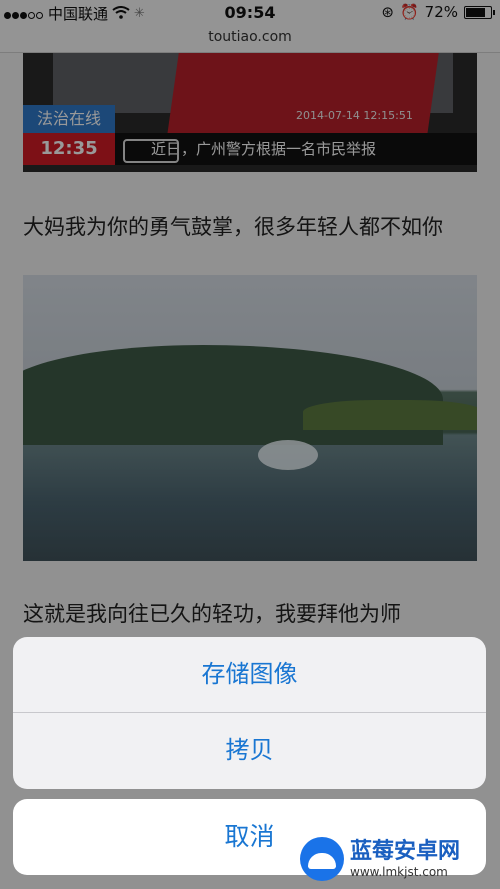  Describe the element at coordinates (249, 750) in the screenshot. I see `copy-button: 拷贝` at that location.